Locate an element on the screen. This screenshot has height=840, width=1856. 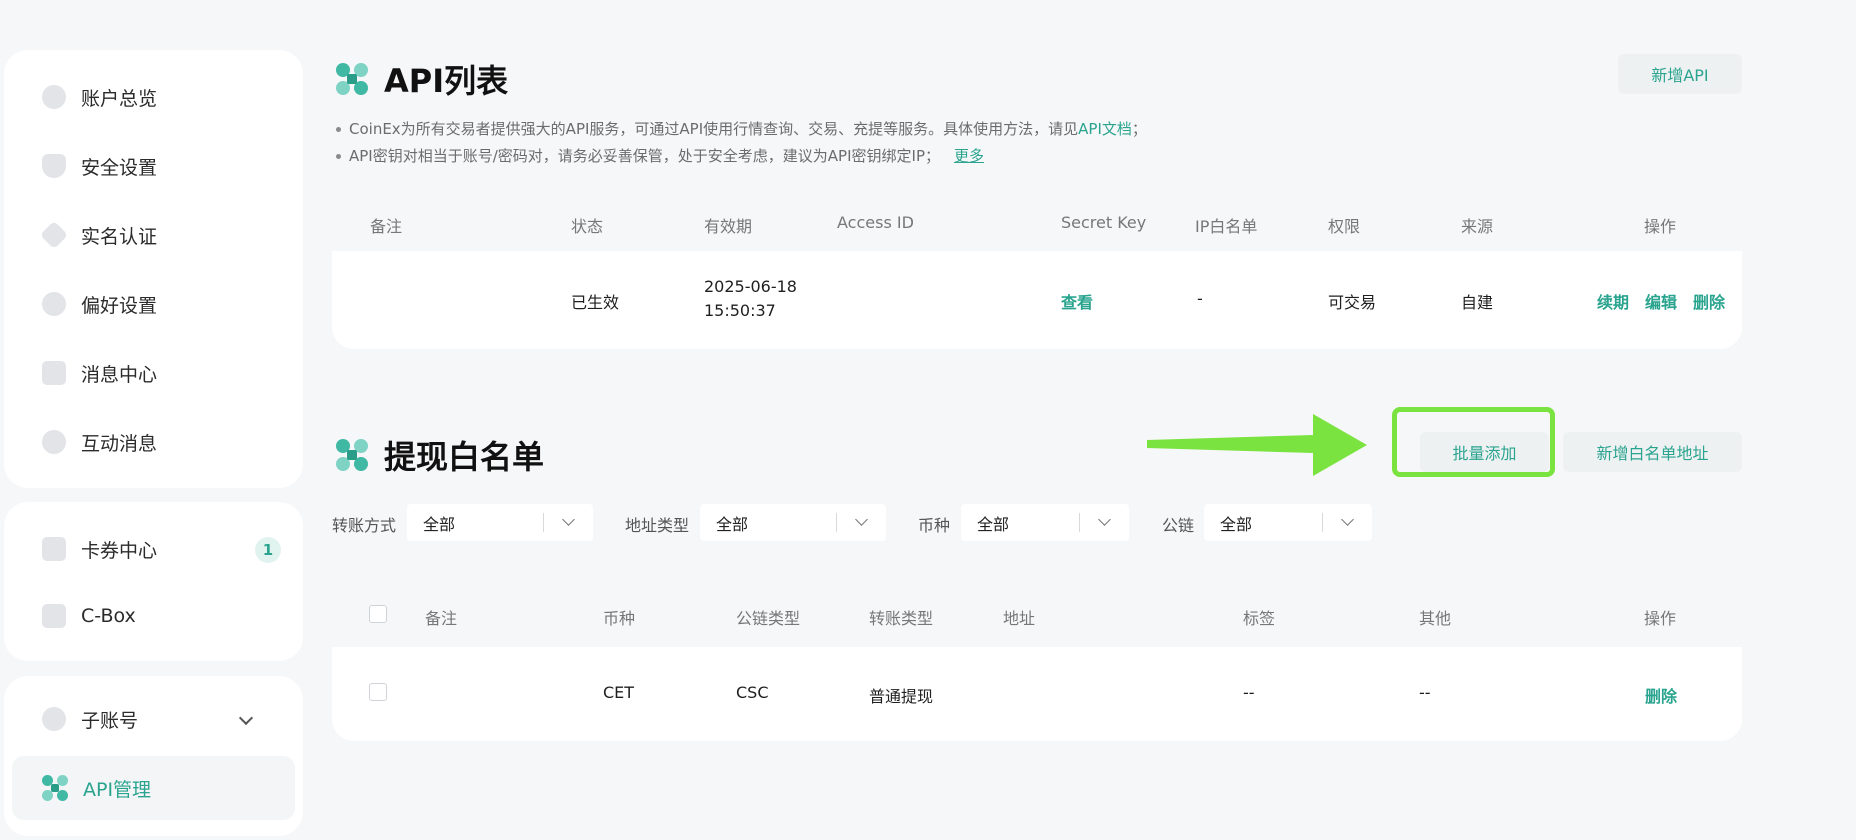
section-title: 提现白名单 is located at coordinates (464, 457).